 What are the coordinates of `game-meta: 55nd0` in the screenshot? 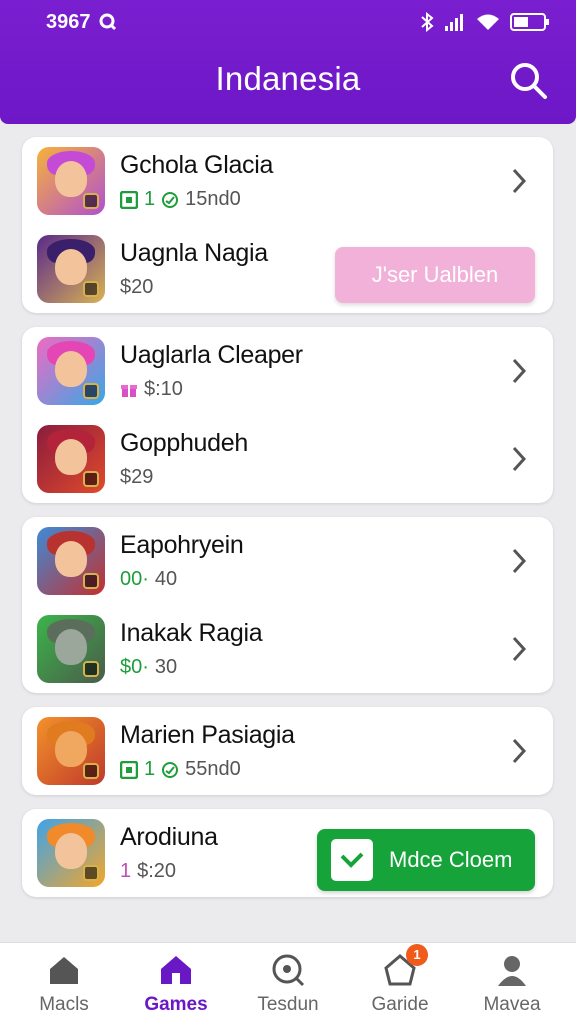 It's located at (213, 769).